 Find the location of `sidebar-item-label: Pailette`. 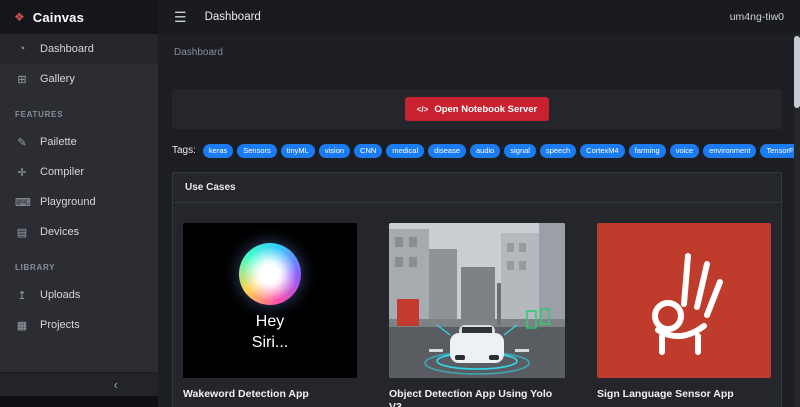

sidebar-item-label: Pailette is located at coordinates (58, 142).